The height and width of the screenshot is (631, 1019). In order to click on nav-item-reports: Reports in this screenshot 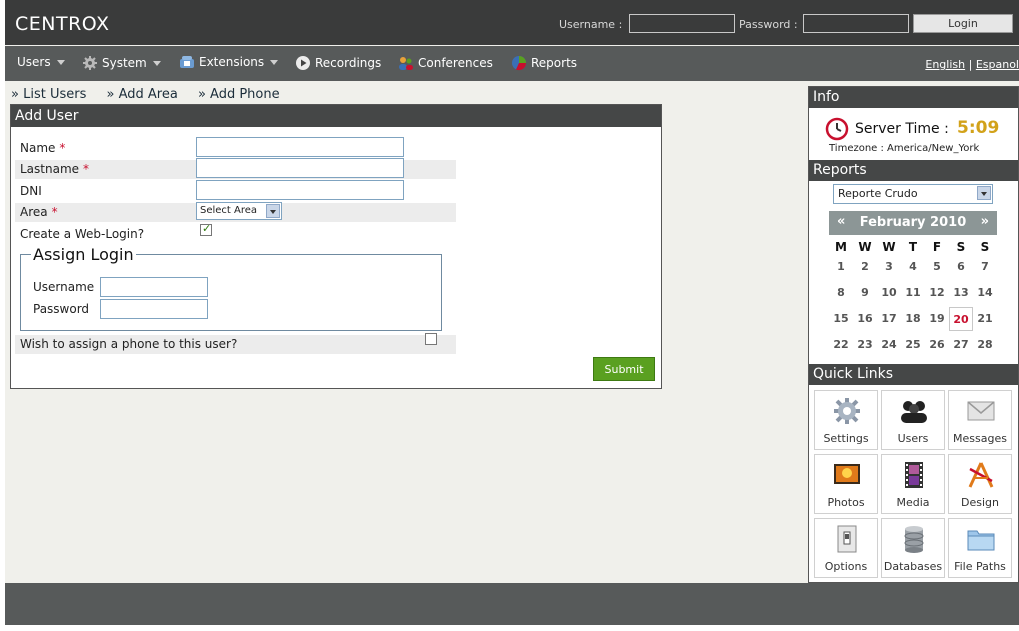, I will do `click(544, 63)`.